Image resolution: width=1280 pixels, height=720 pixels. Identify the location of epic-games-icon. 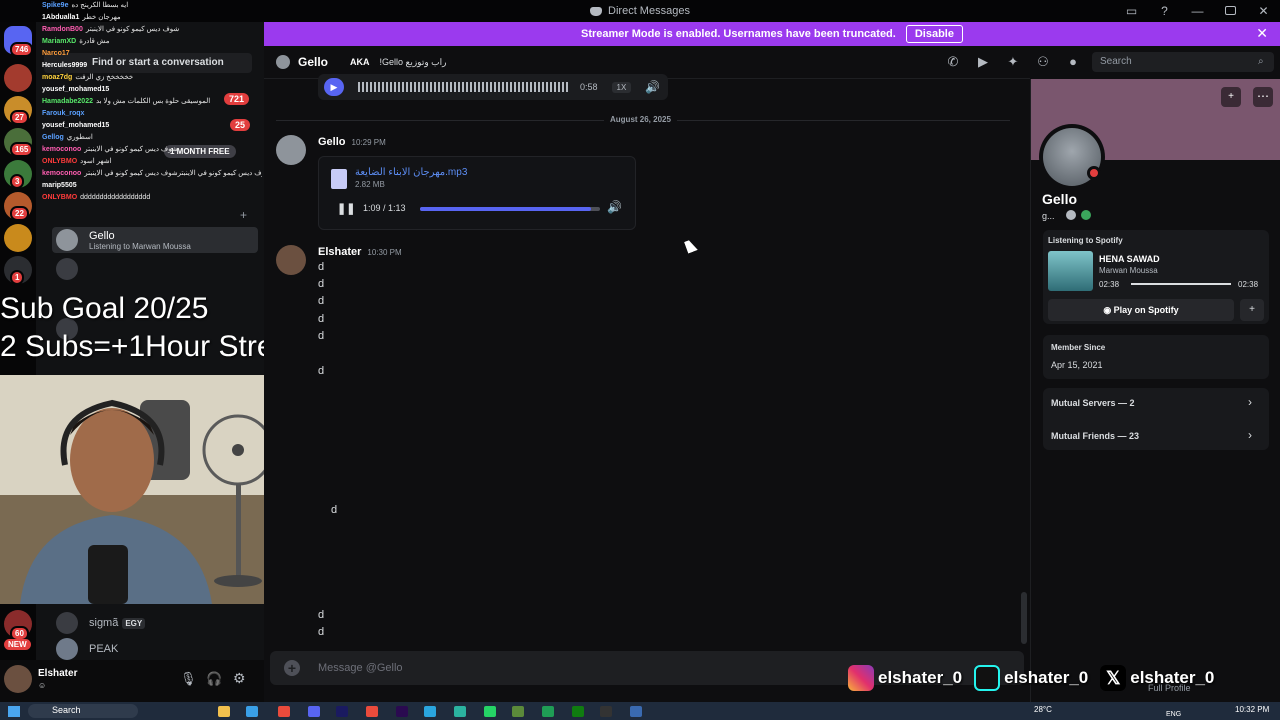
(606, 711).